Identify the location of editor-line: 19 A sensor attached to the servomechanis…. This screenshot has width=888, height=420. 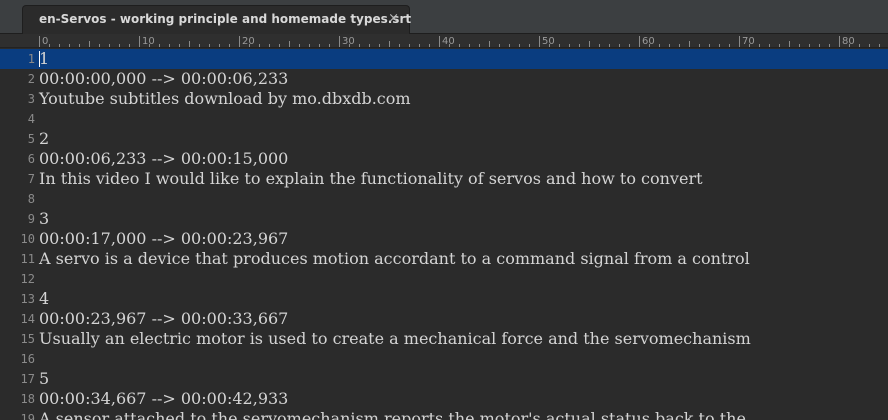
(444, 414).